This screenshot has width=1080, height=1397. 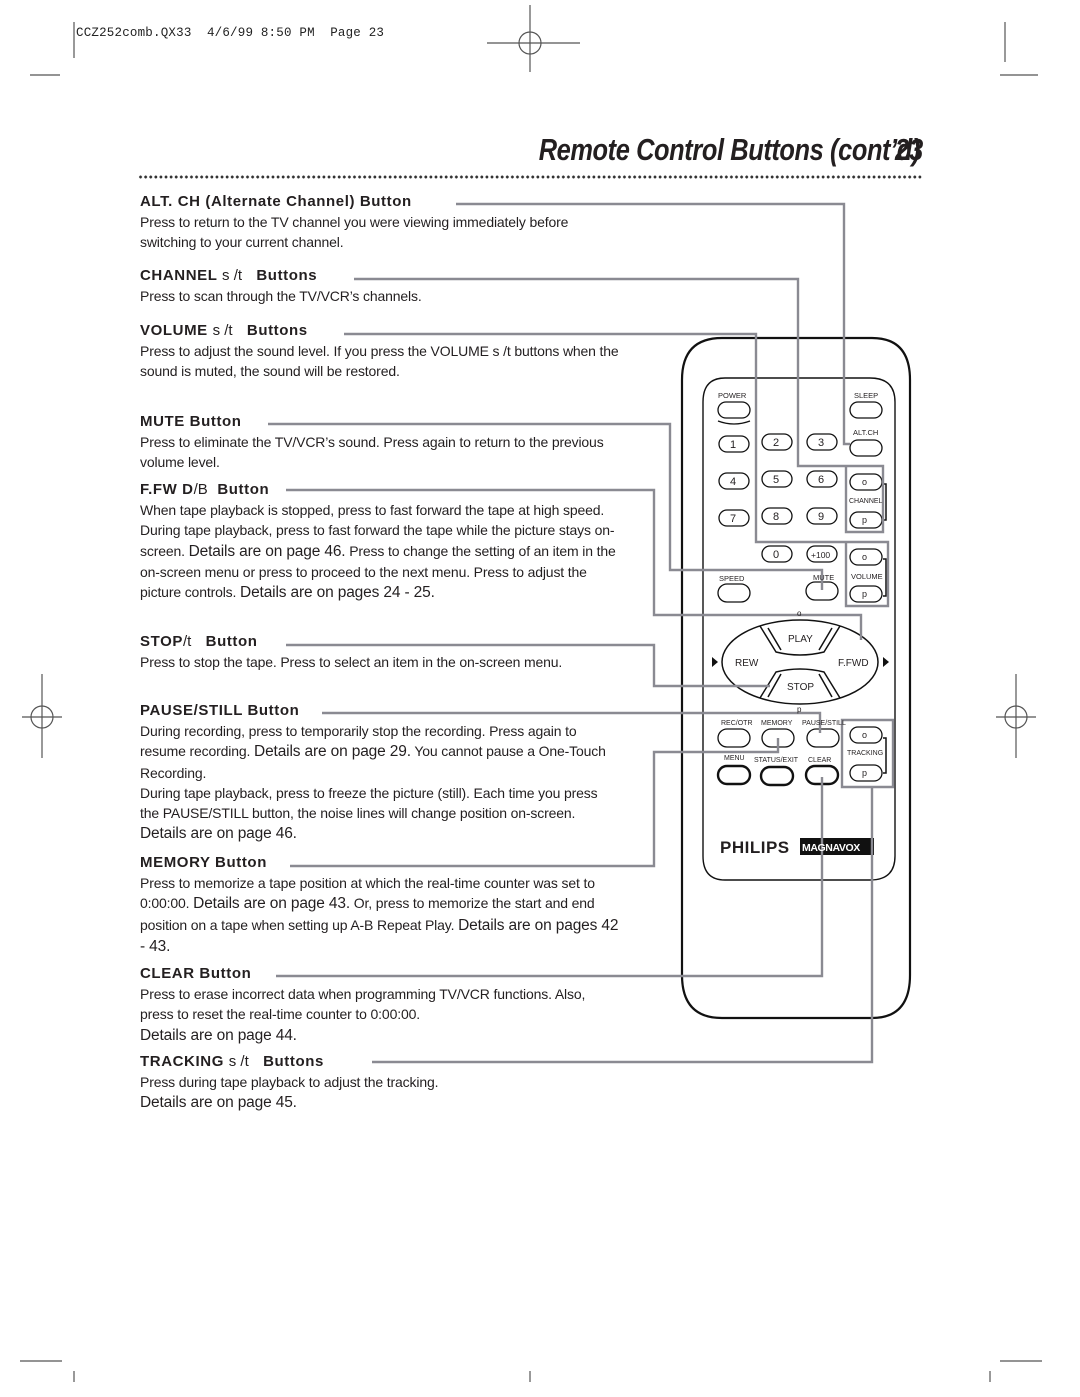 What do you see at coordinates (885, 577) in the screenshot?
I see `volume-bracket` at bounding box center [885, 577].